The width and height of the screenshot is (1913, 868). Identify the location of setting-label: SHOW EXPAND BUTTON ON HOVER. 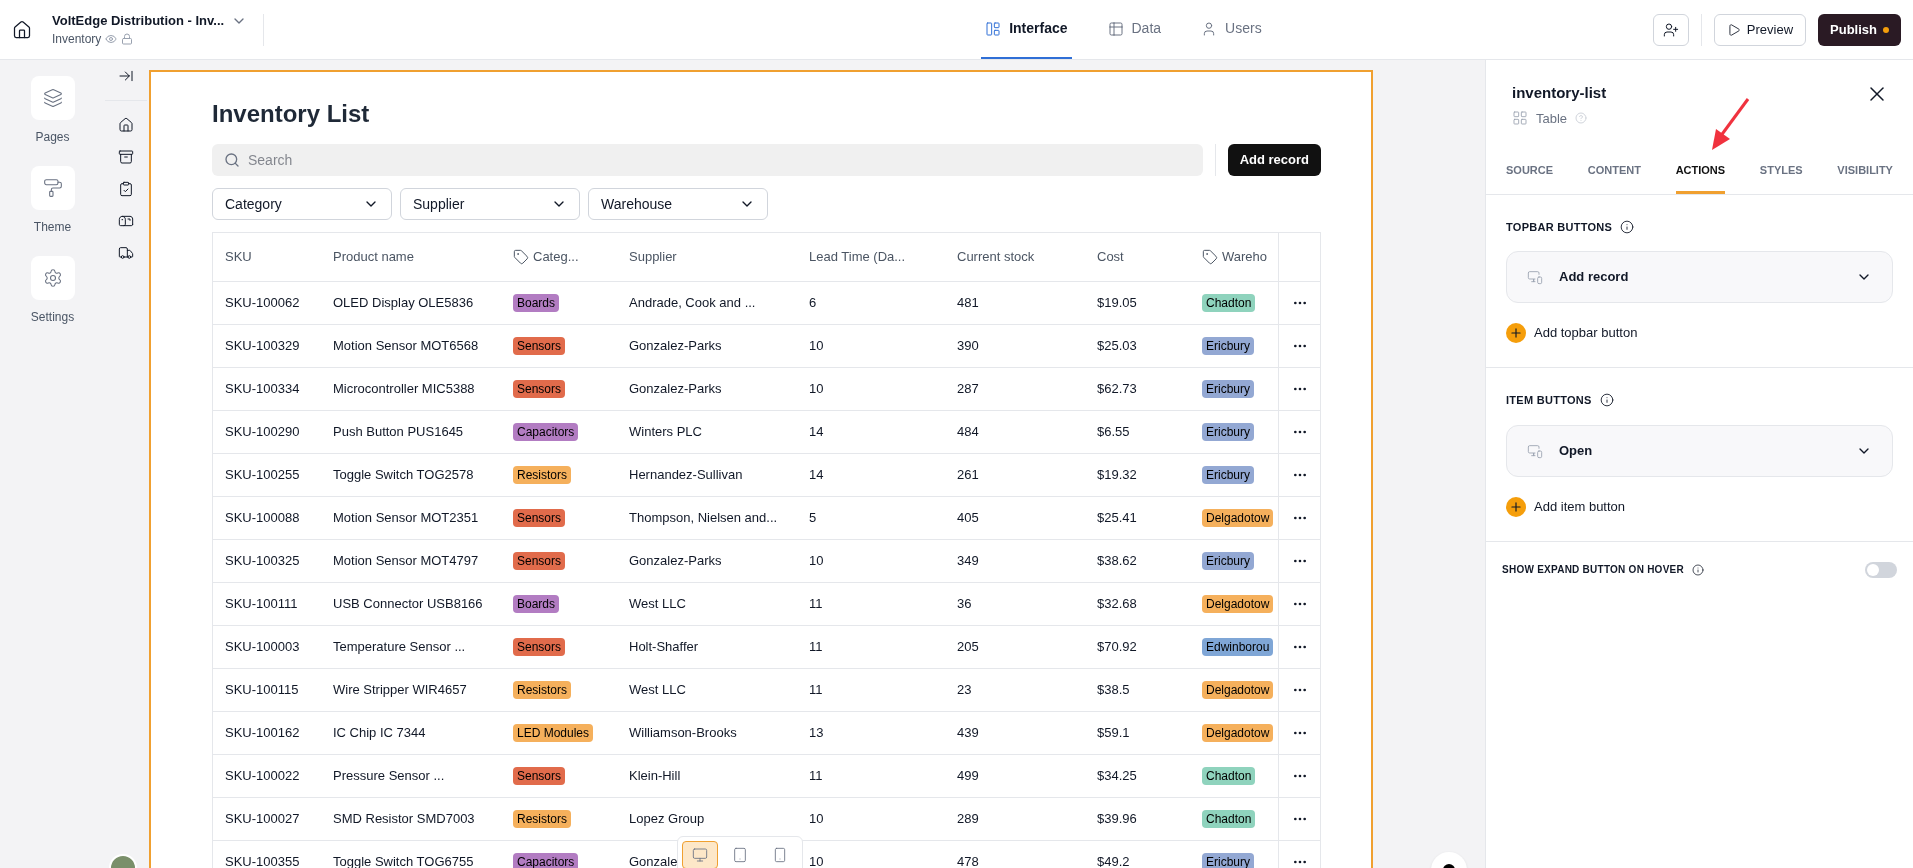
(1593, 570).